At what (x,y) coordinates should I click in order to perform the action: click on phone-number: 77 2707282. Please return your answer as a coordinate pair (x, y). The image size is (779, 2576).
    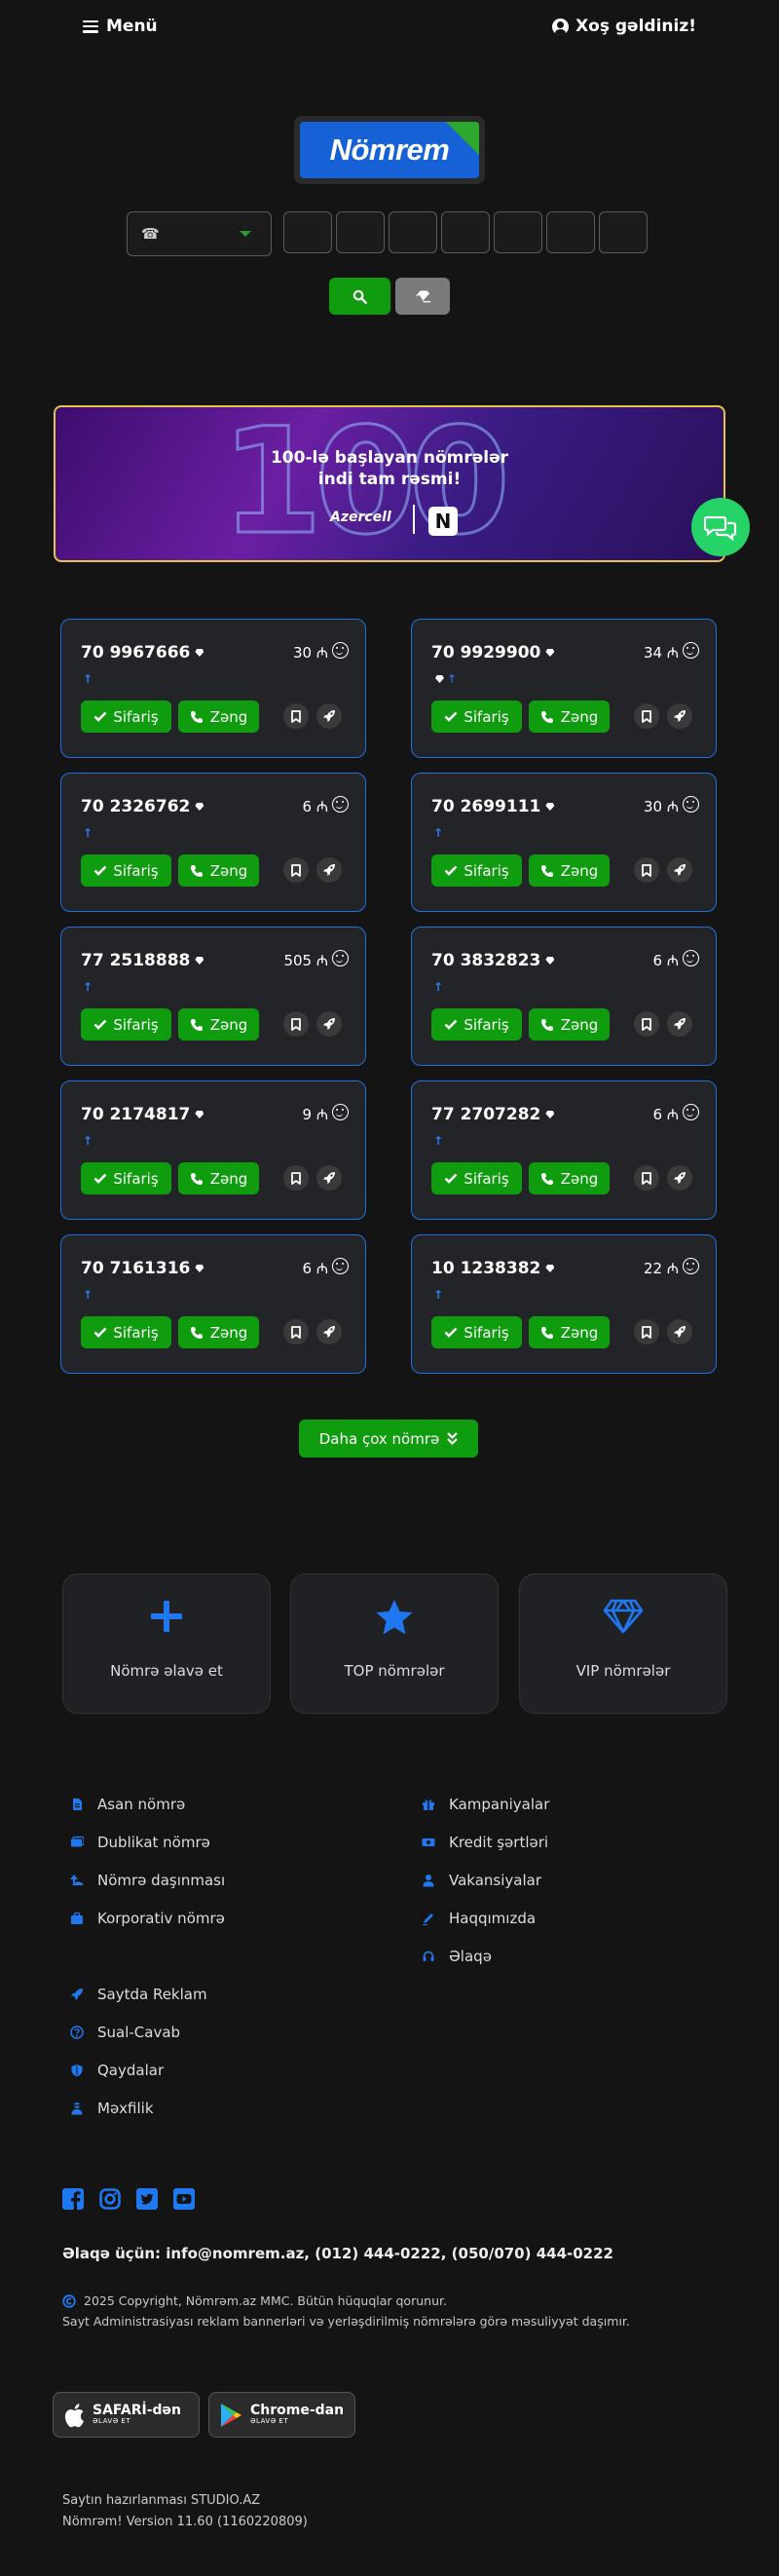
    Looking at the image, I should click on (492, 1114).